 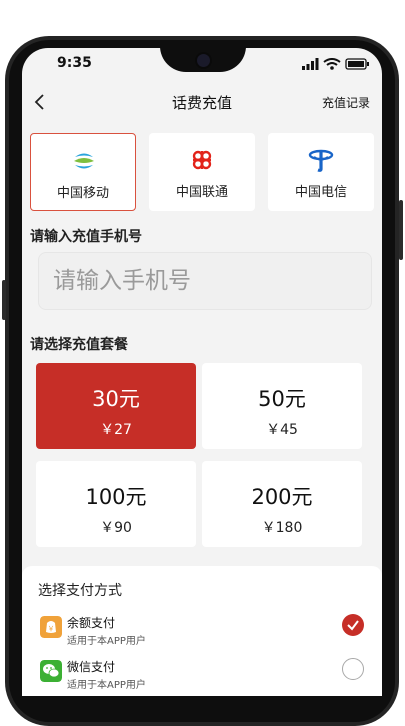 What do you see at coordinates (91, 667) in the screenshot?
I see `payment-method-name: 微信支付` at bounding box center [91, 667].